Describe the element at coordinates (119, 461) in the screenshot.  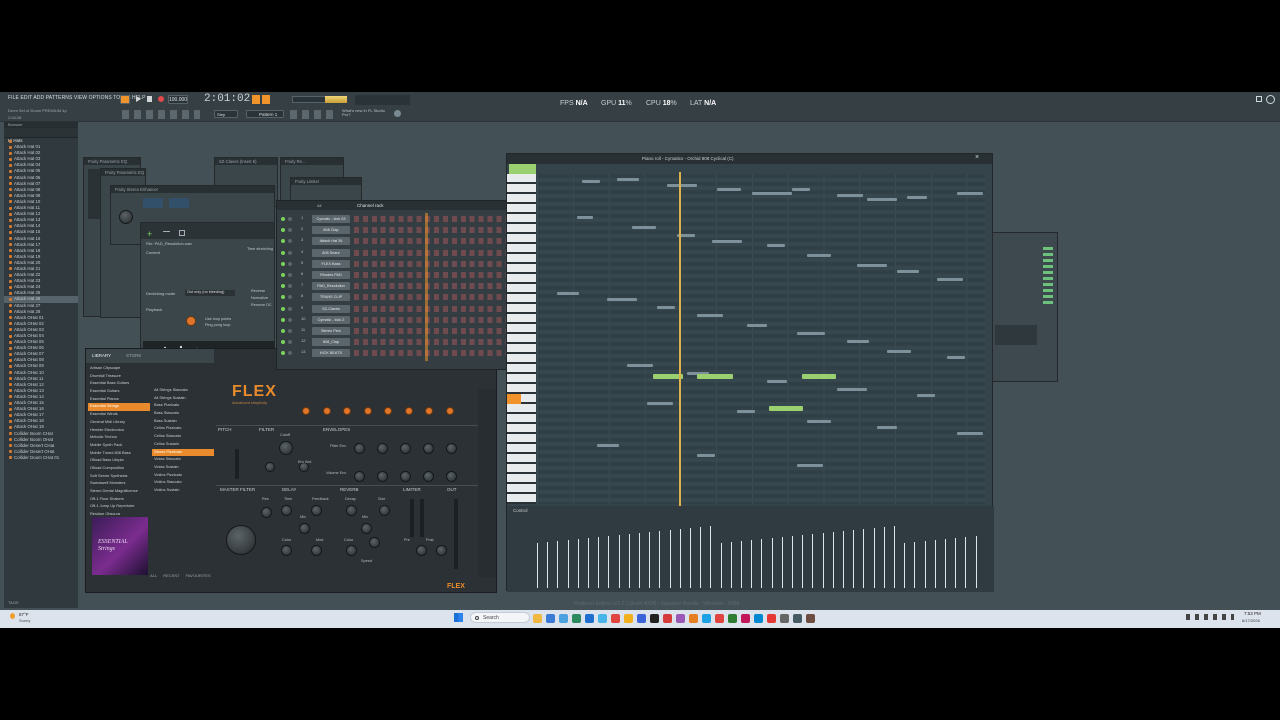
I see `flex-pack-item: Ofload Bass Utopia` at that location.